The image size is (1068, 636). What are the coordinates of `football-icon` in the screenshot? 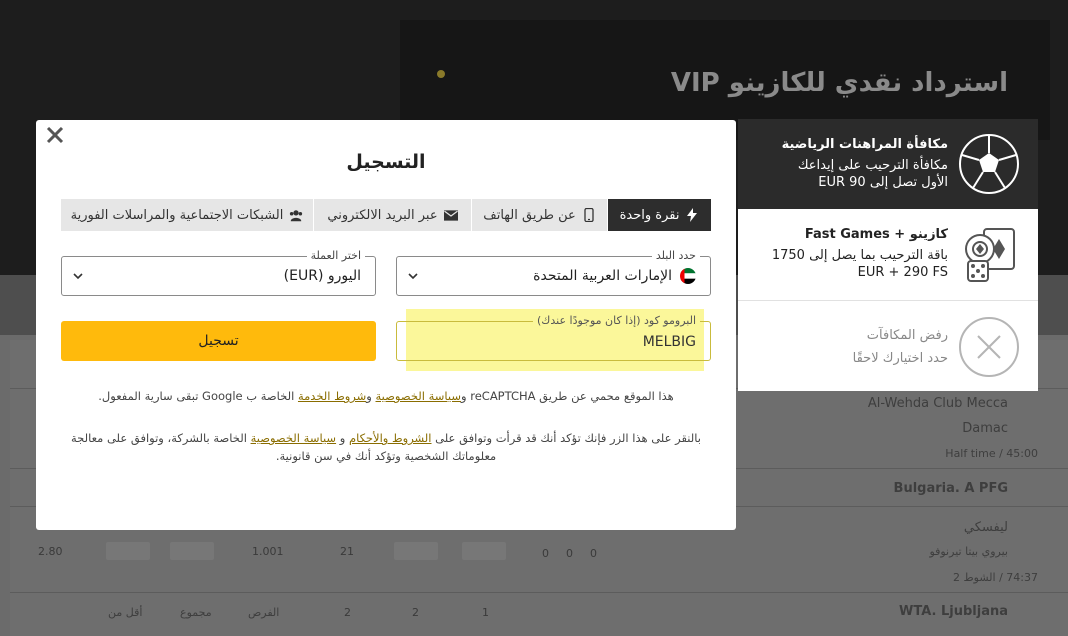 It's located at (989, 164).